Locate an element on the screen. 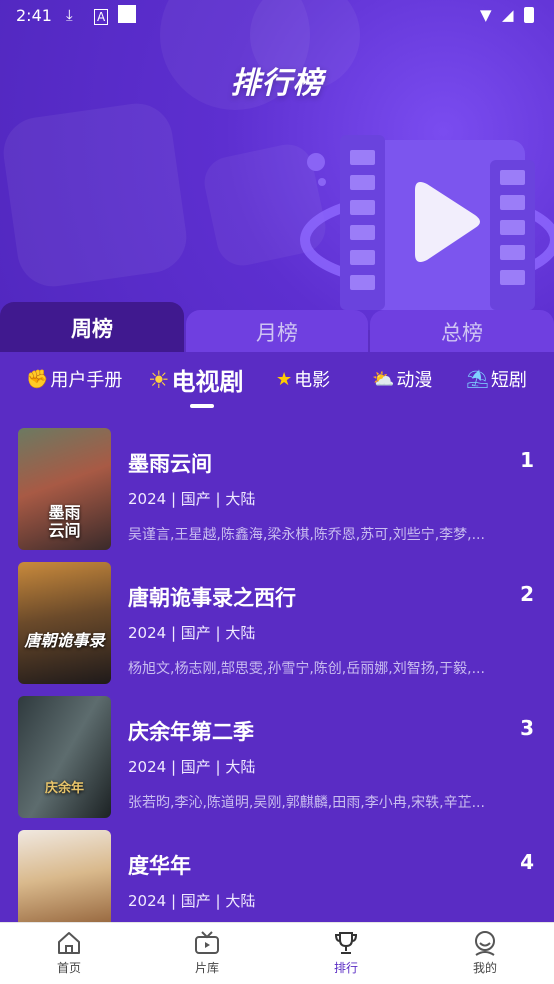 The width and height of the screenshot is (554, 984). star-icon: ★ is located at coordinates (284, 379).